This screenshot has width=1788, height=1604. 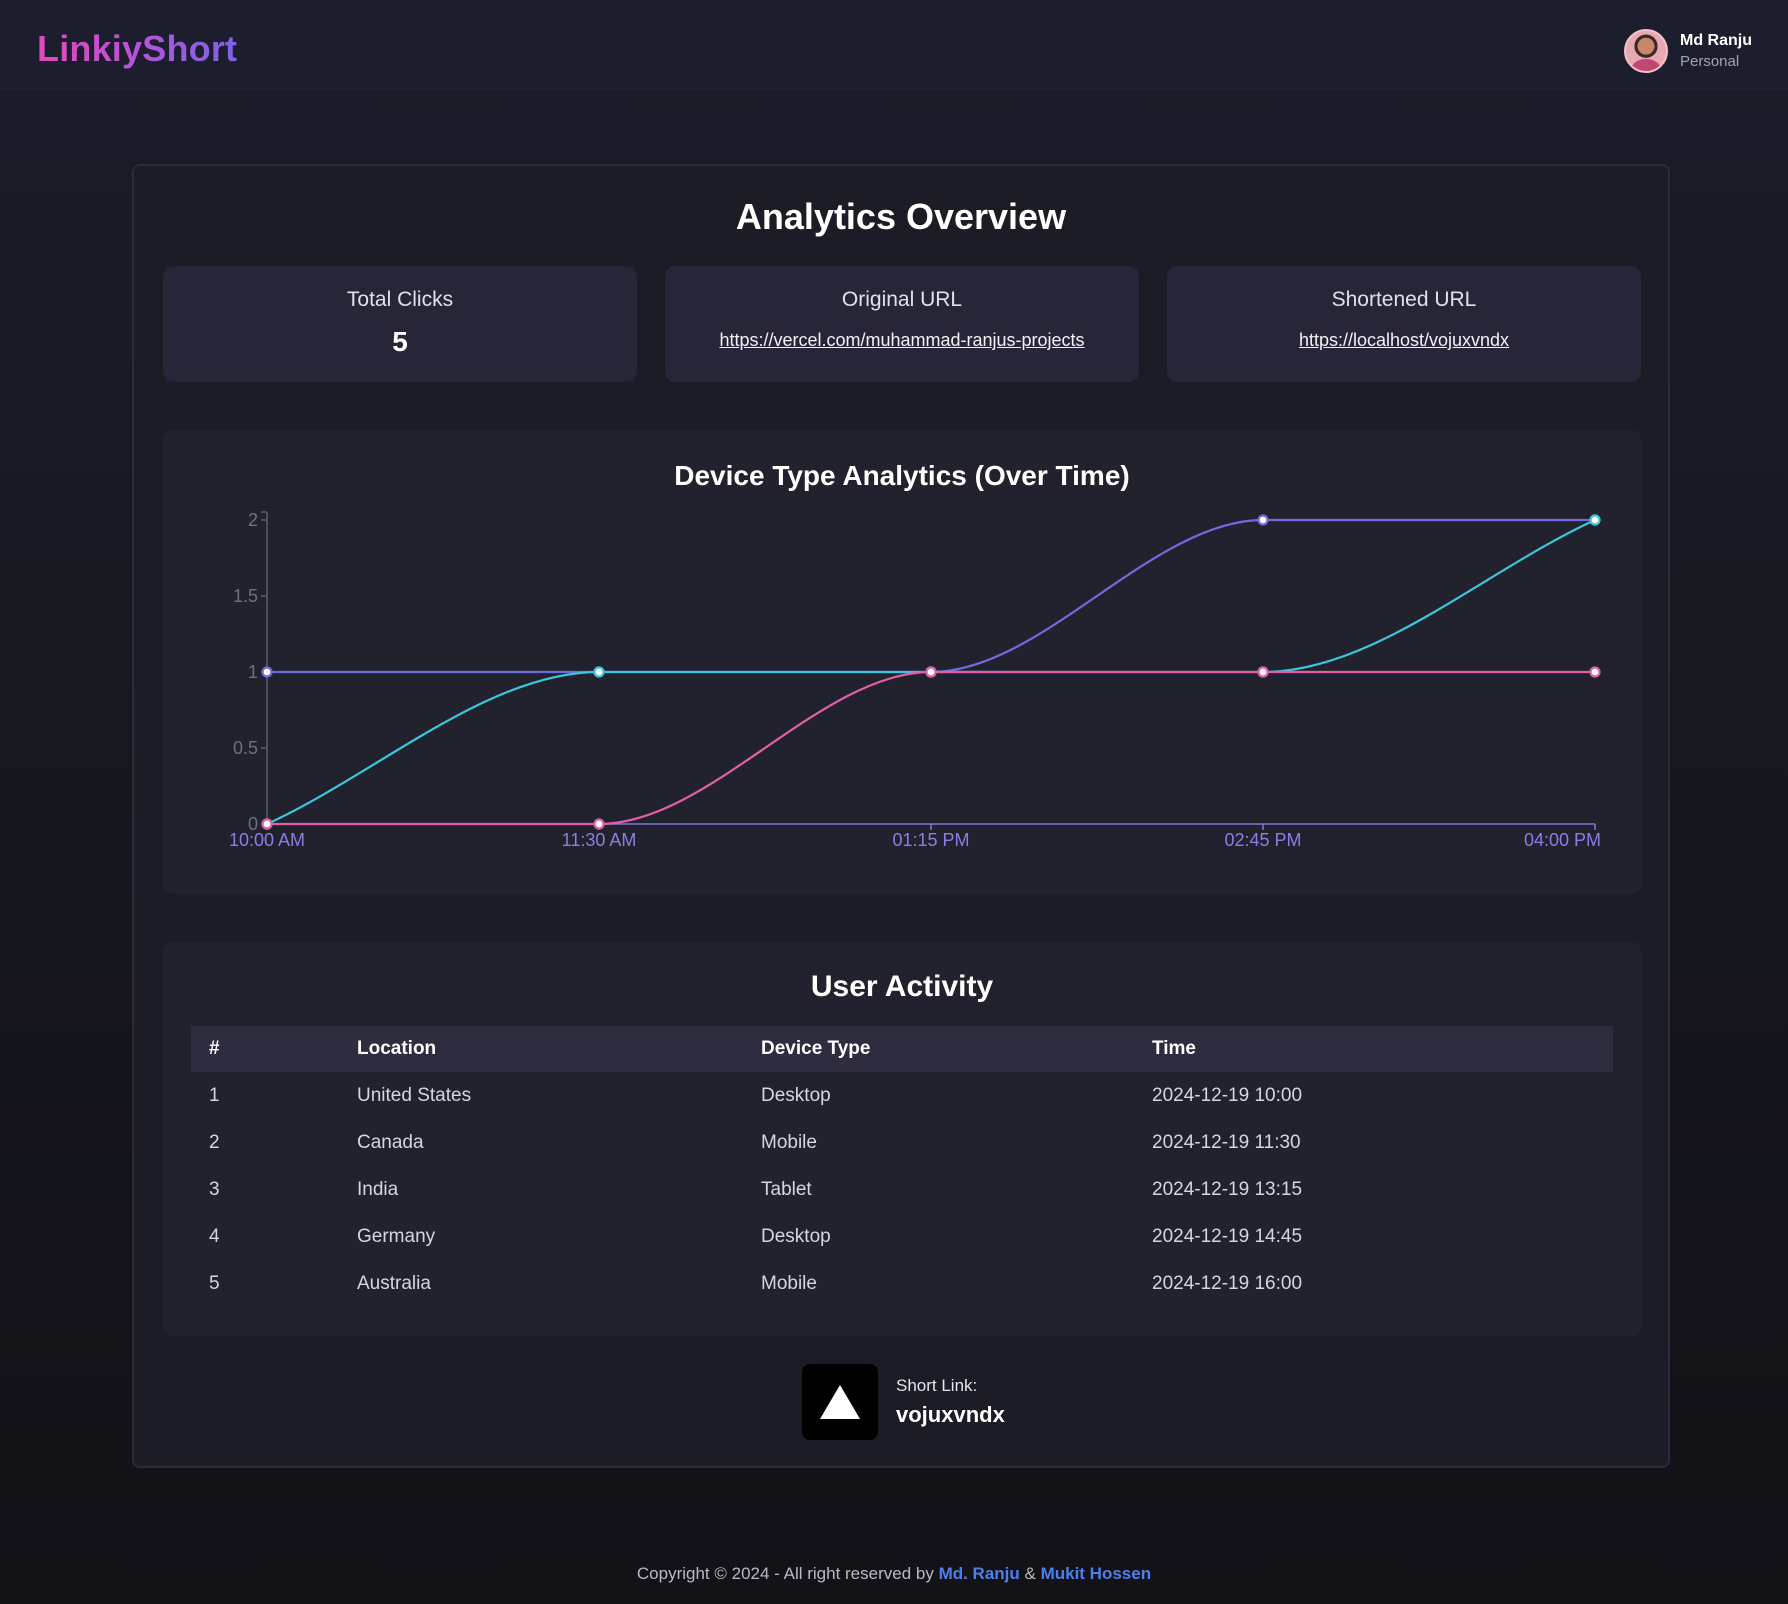 I want to click on x-tick-label: 04:00 PM, so click(x=1562, y=840).